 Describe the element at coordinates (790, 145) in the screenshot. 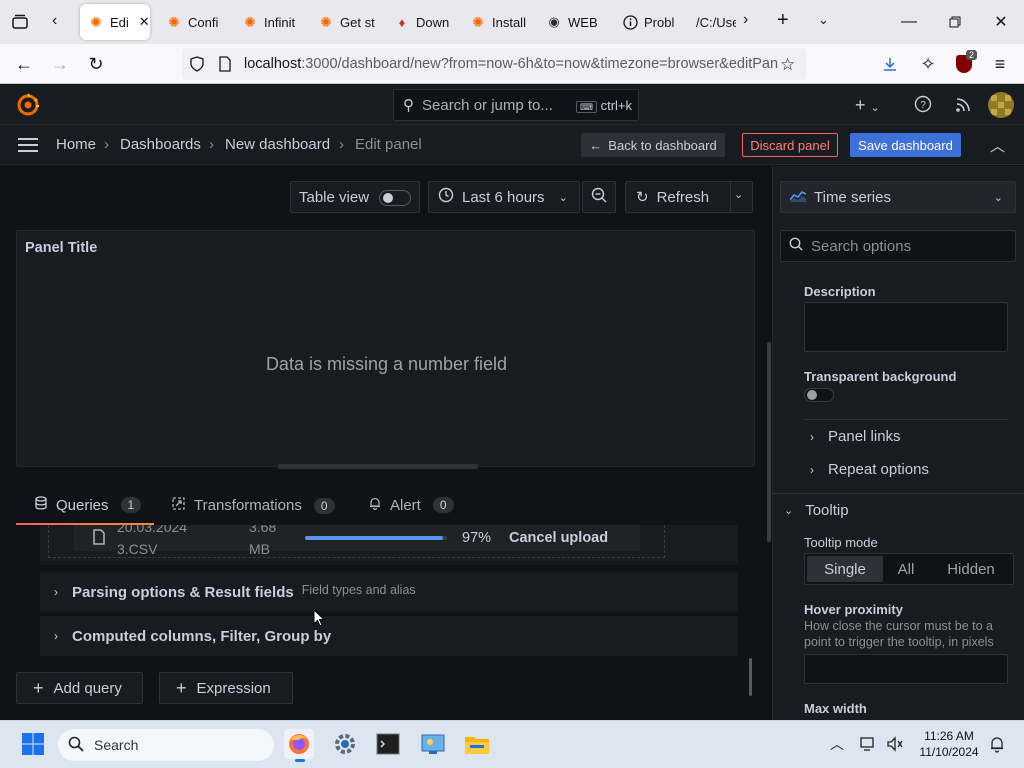

I see `discard-panel-button: Discard panel` at that location.